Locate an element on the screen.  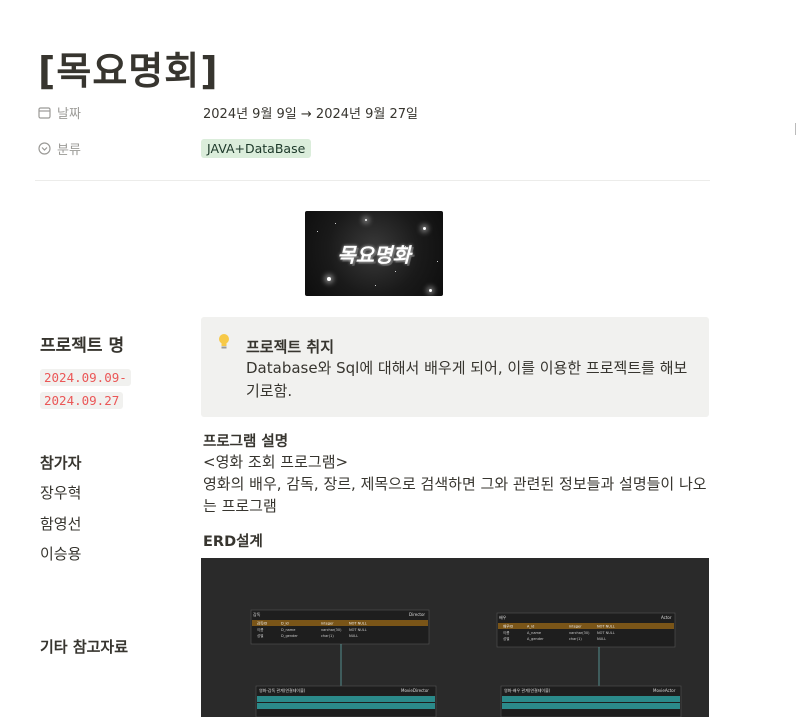
erd-table-name: MovieActor is located at coordinates (664, 690).